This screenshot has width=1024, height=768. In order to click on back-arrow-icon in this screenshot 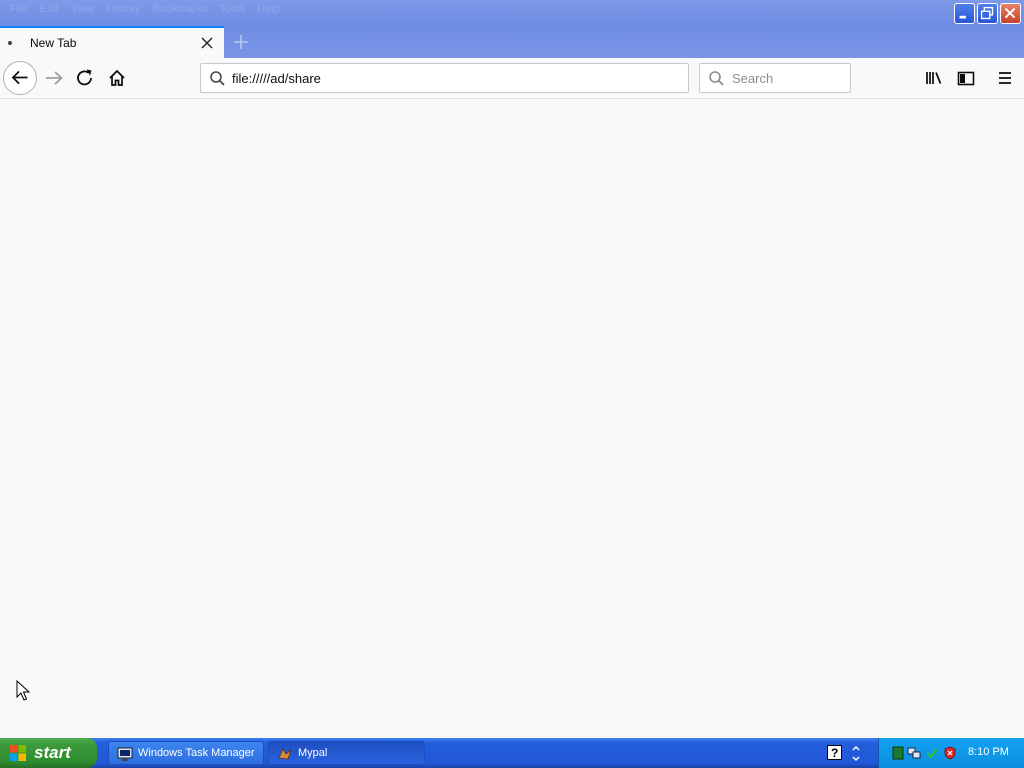, I will do `click(19, 77)`.